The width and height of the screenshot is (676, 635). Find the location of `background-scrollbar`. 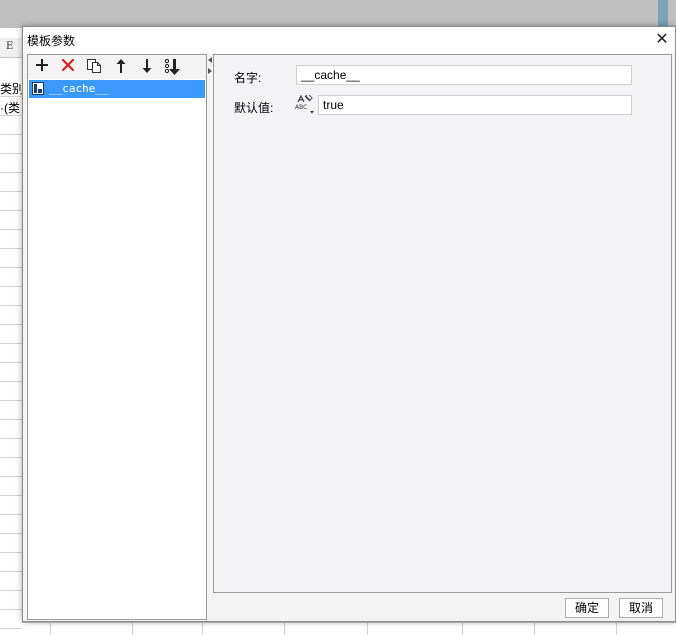

background-scrollbar is located at coordinates (663, 14).